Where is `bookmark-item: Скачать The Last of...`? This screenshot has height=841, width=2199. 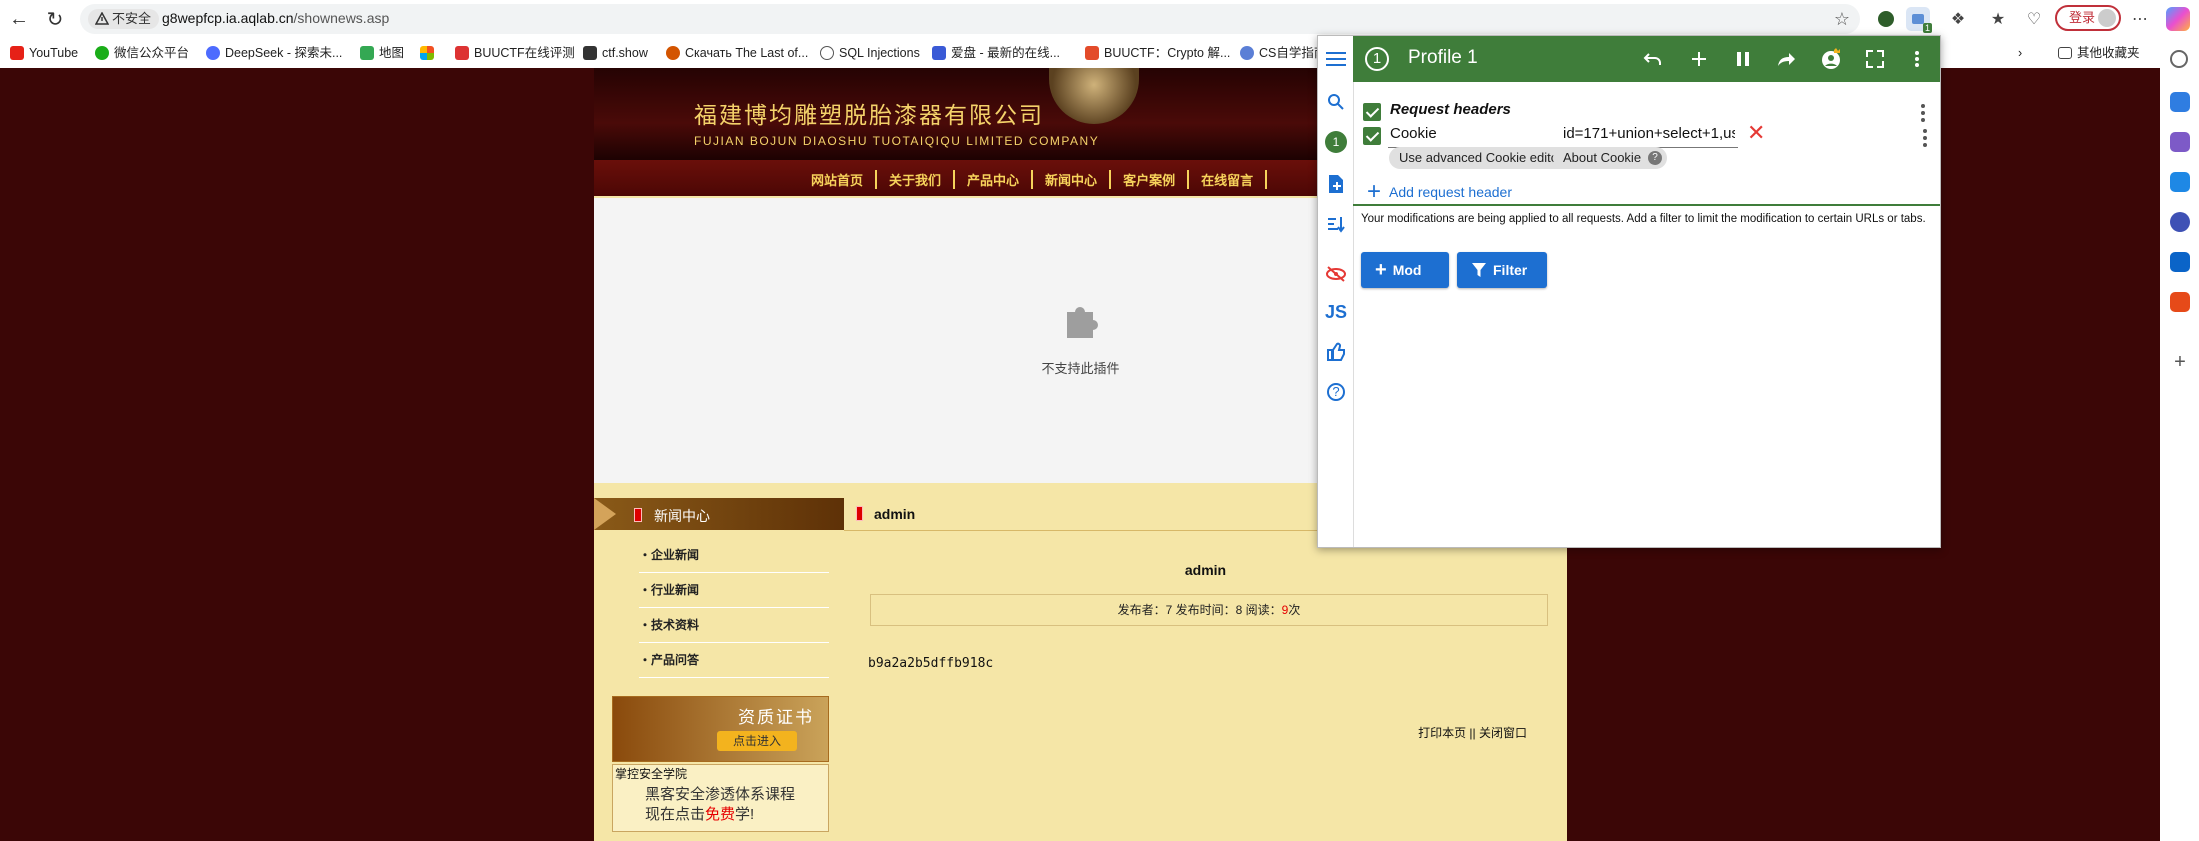
bookmark-item: Скачать The Last of... is located at coordinates (737, 53).